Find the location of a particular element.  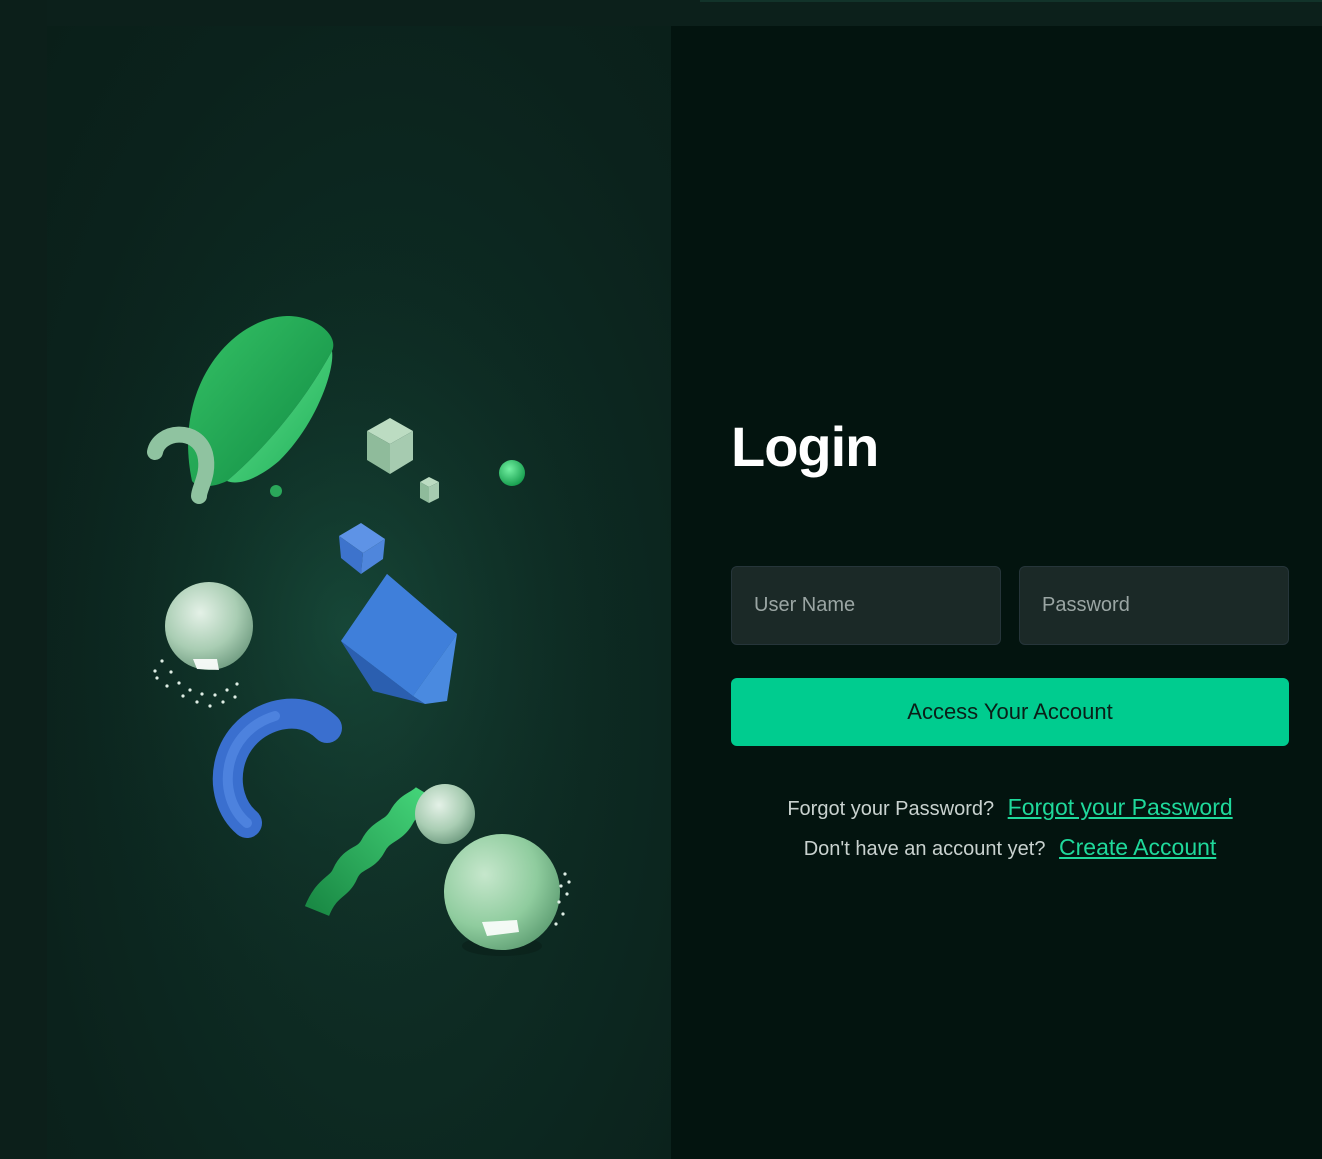

login-title: Login is located at coordinates (805, 446).